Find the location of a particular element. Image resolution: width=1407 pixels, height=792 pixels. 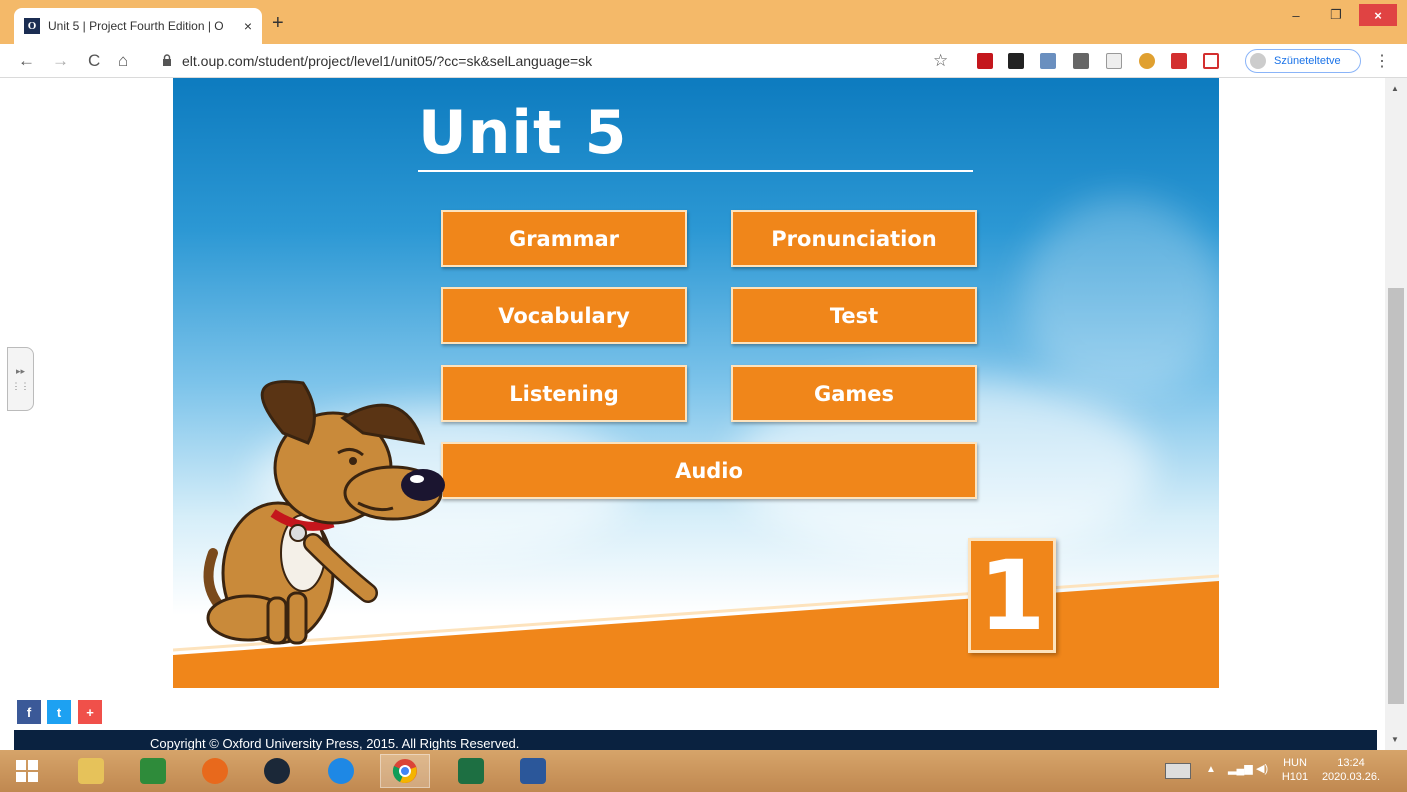

internet-explorer-taskbar-button is located at coordinates (341, 771).